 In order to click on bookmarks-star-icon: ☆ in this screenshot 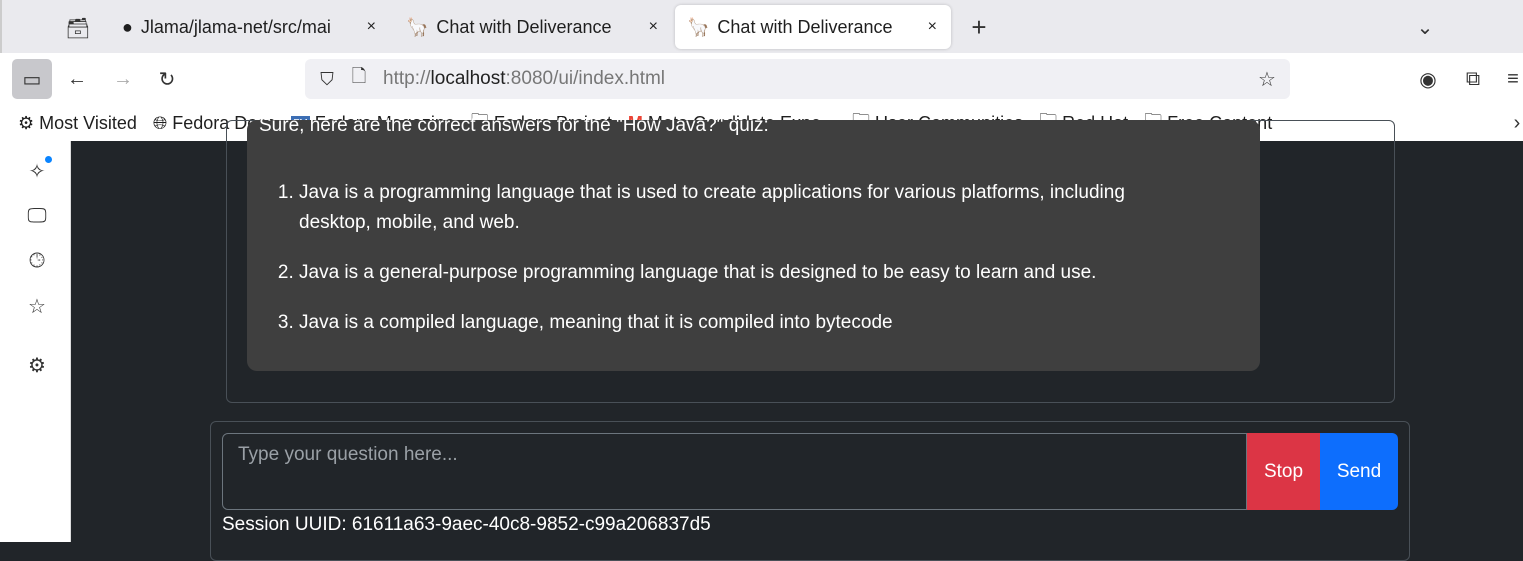, I will do `click(37, 306)`.